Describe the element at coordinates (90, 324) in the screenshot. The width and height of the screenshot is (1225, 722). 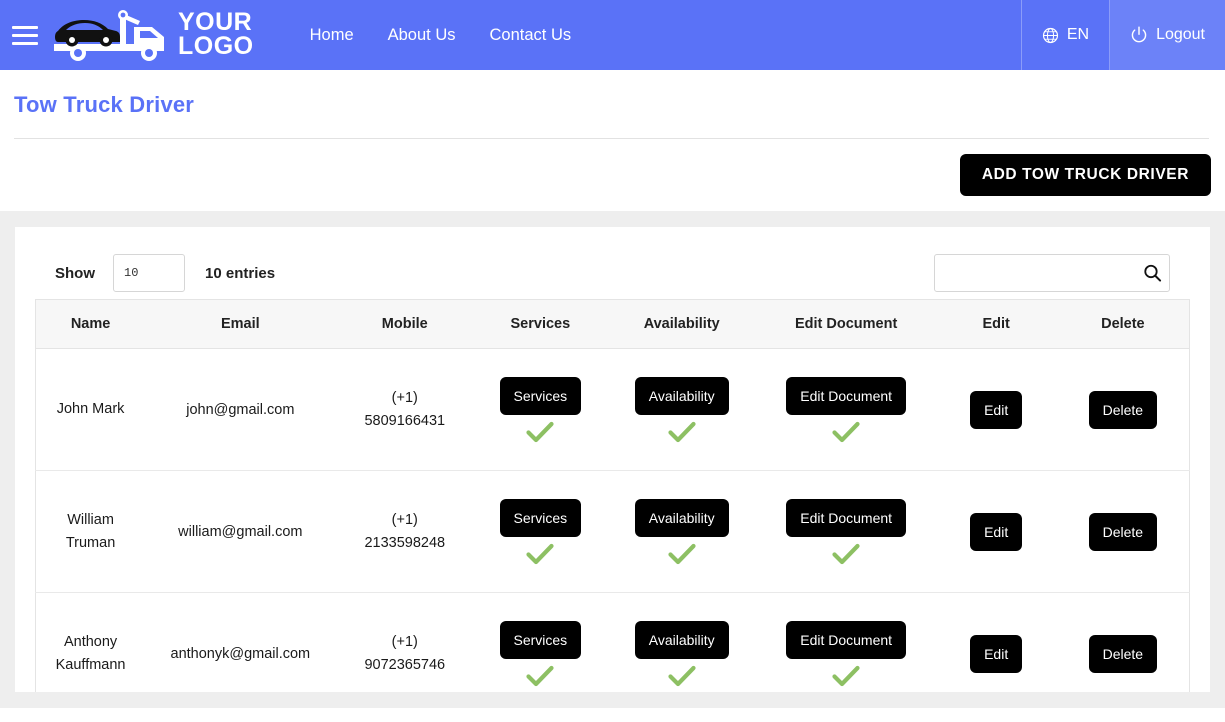
I see `column-header-name: Name` at that location.